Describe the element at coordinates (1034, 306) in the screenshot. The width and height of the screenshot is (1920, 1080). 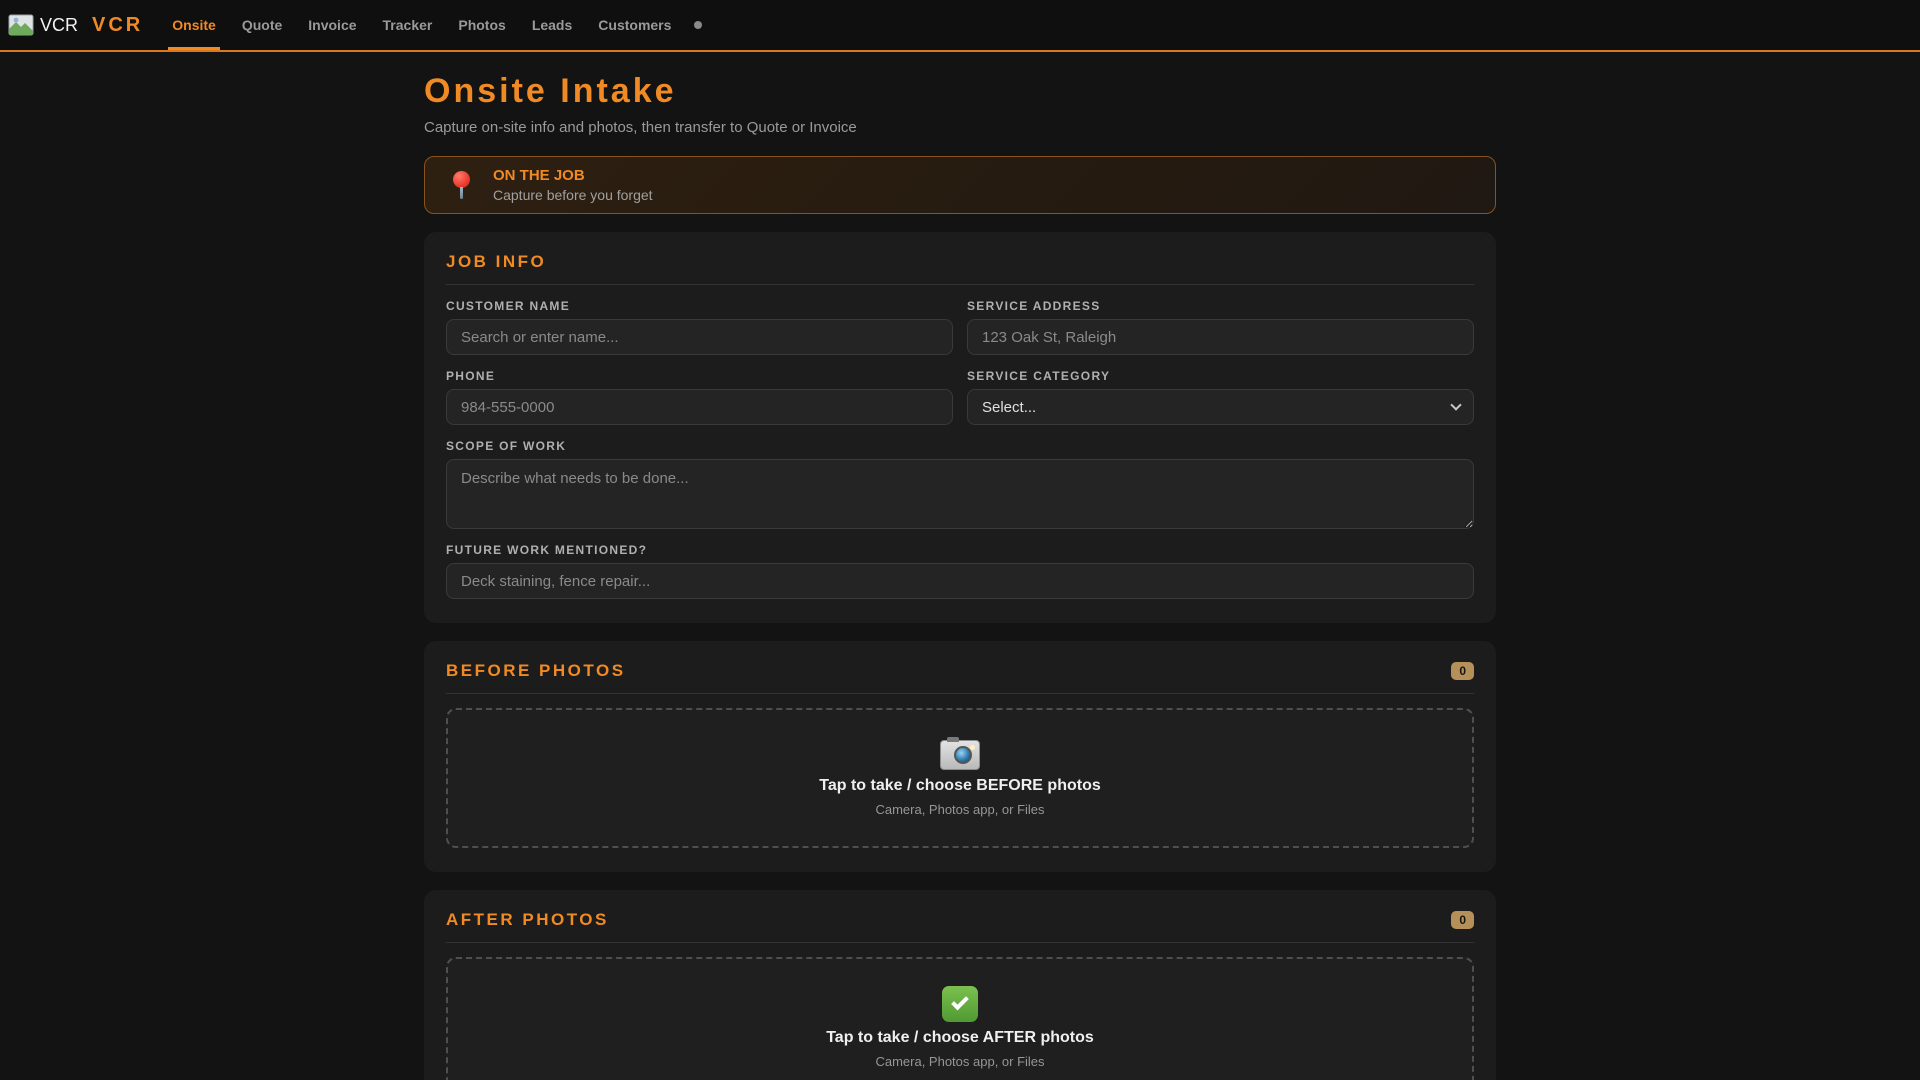
I see `service-address-label: SERVICE ADDRESS` at that location.